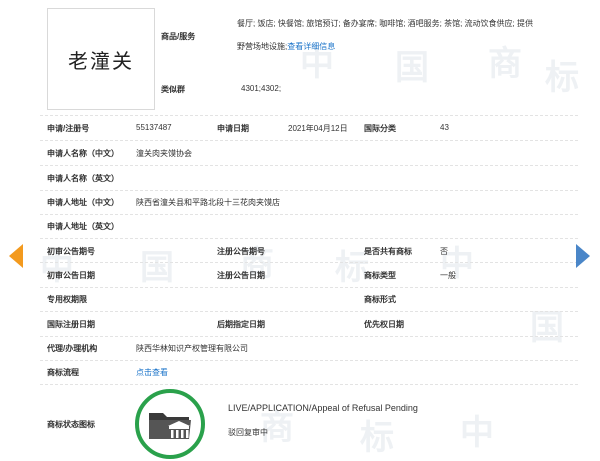 Image resolution: width=600 pixels, height=461 pixels. Describe the element at coordinates (83, 226) in the screenshot. I see `address-en-label: 申请人地址（英文）` at that location.